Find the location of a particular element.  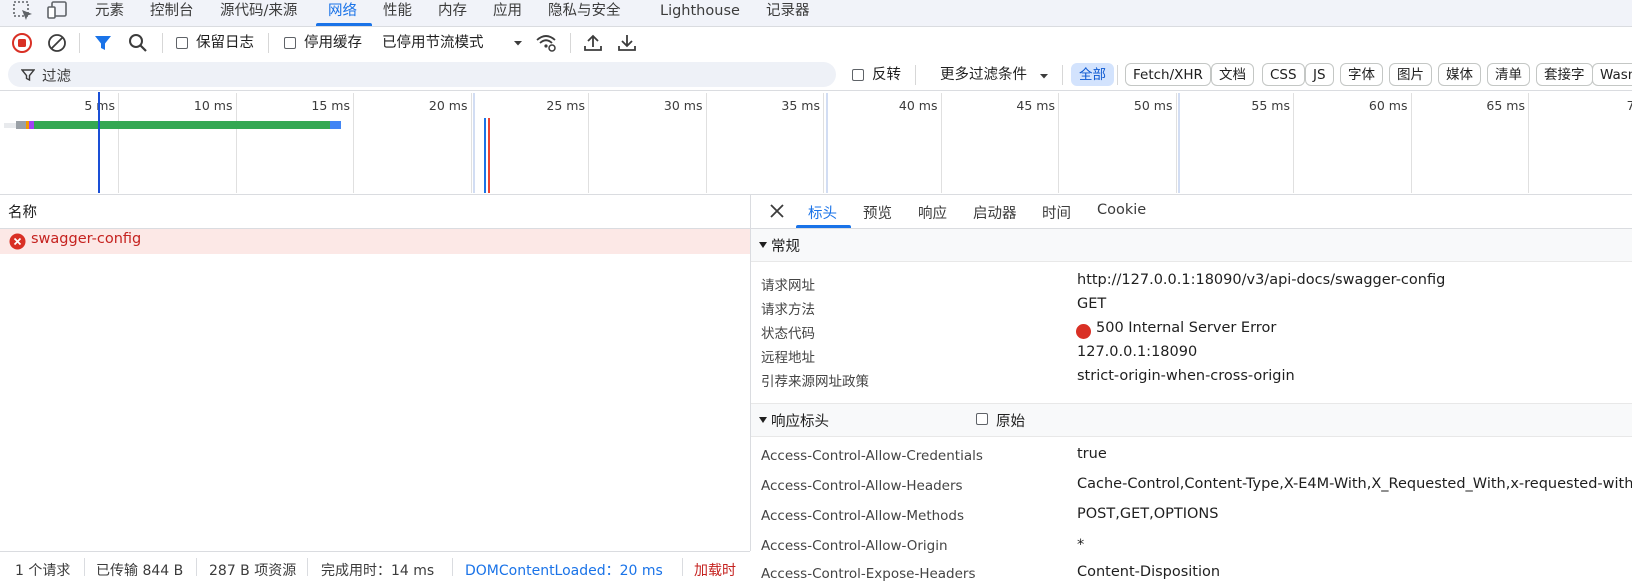

close-icon is located at coordinates (777, 211).